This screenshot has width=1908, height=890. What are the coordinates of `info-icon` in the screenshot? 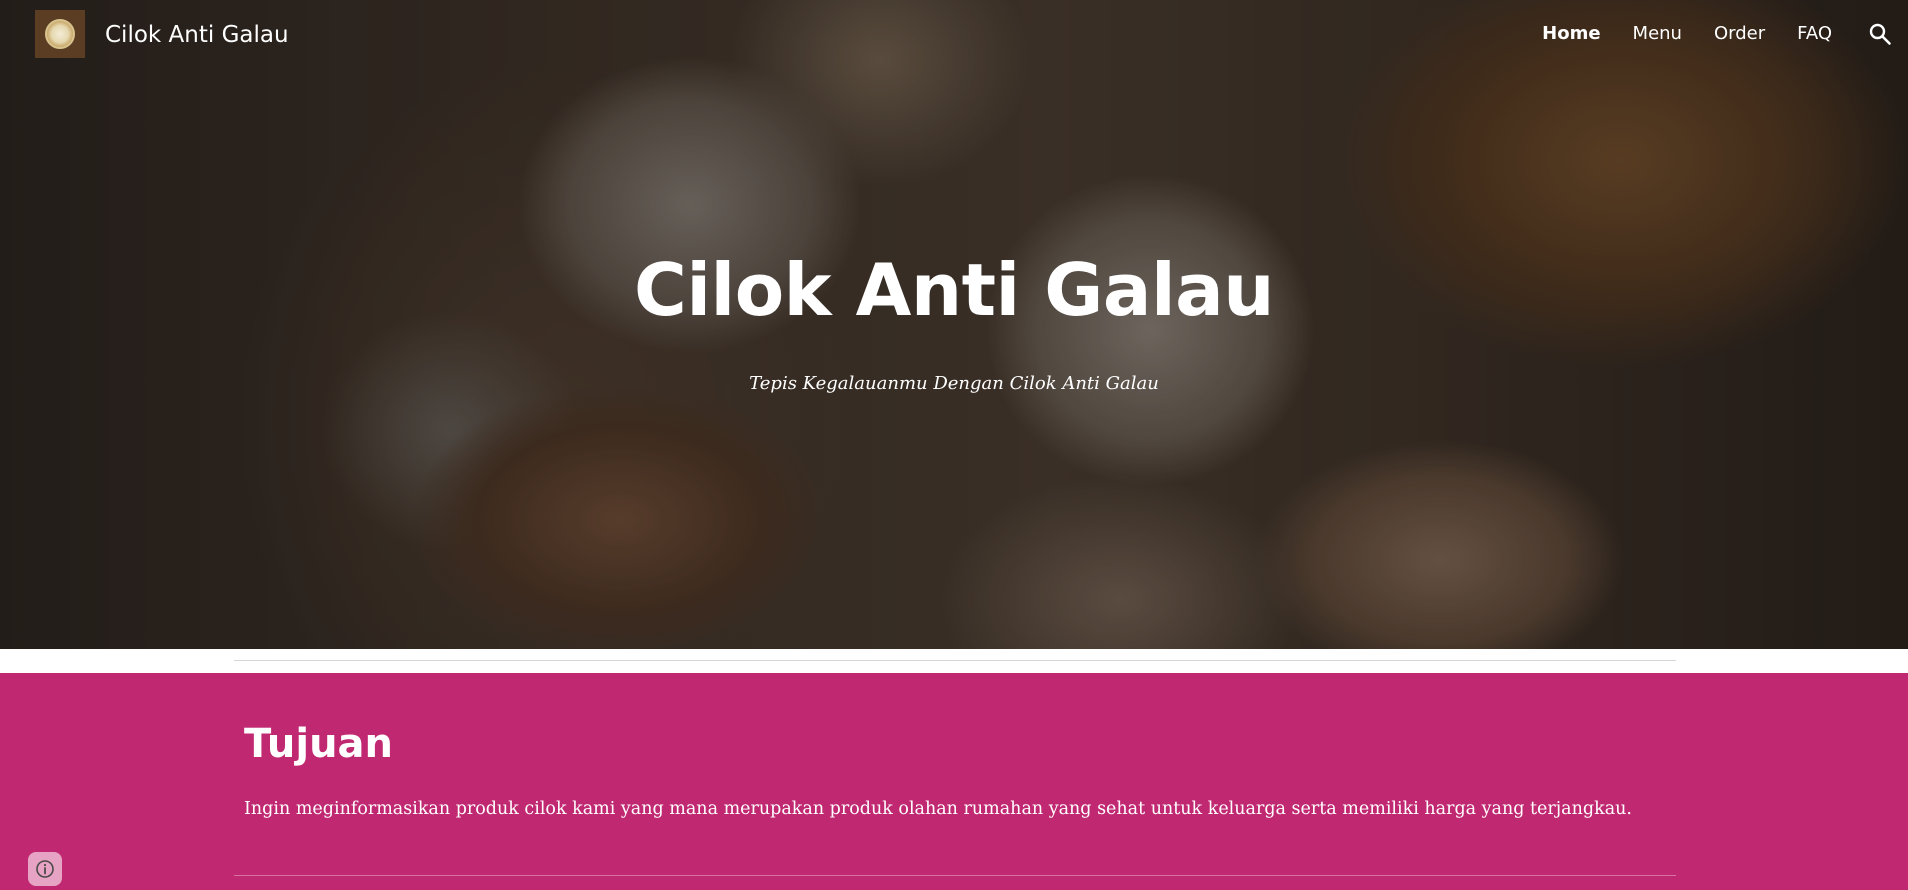 It's located at (45, 869).